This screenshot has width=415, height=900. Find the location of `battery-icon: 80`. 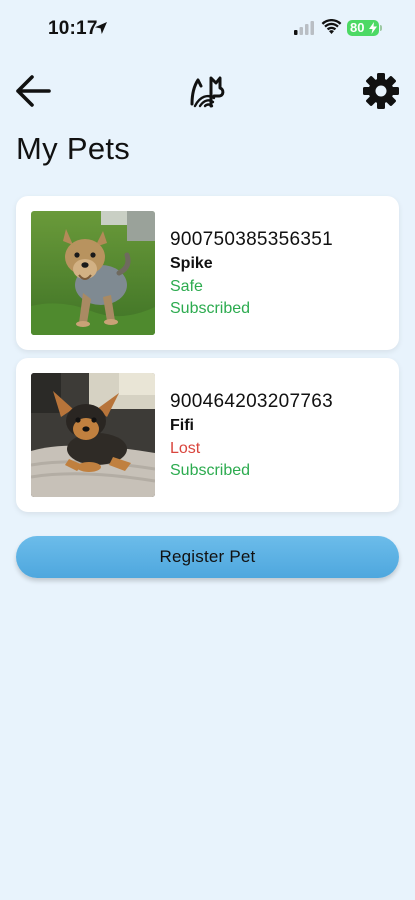

battery-icon: 80 is located at coordinates (363, 28).